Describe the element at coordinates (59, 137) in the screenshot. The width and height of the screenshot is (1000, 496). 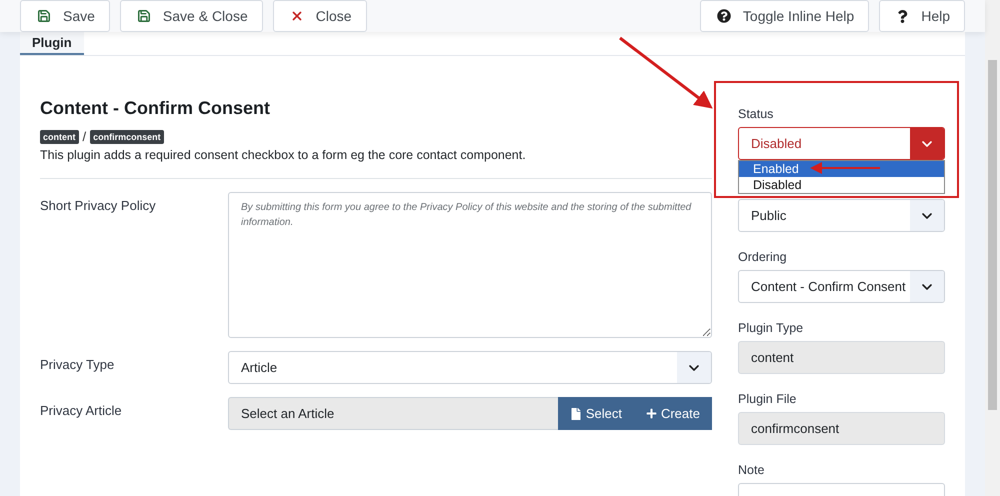
I see `tag: content` at that location.